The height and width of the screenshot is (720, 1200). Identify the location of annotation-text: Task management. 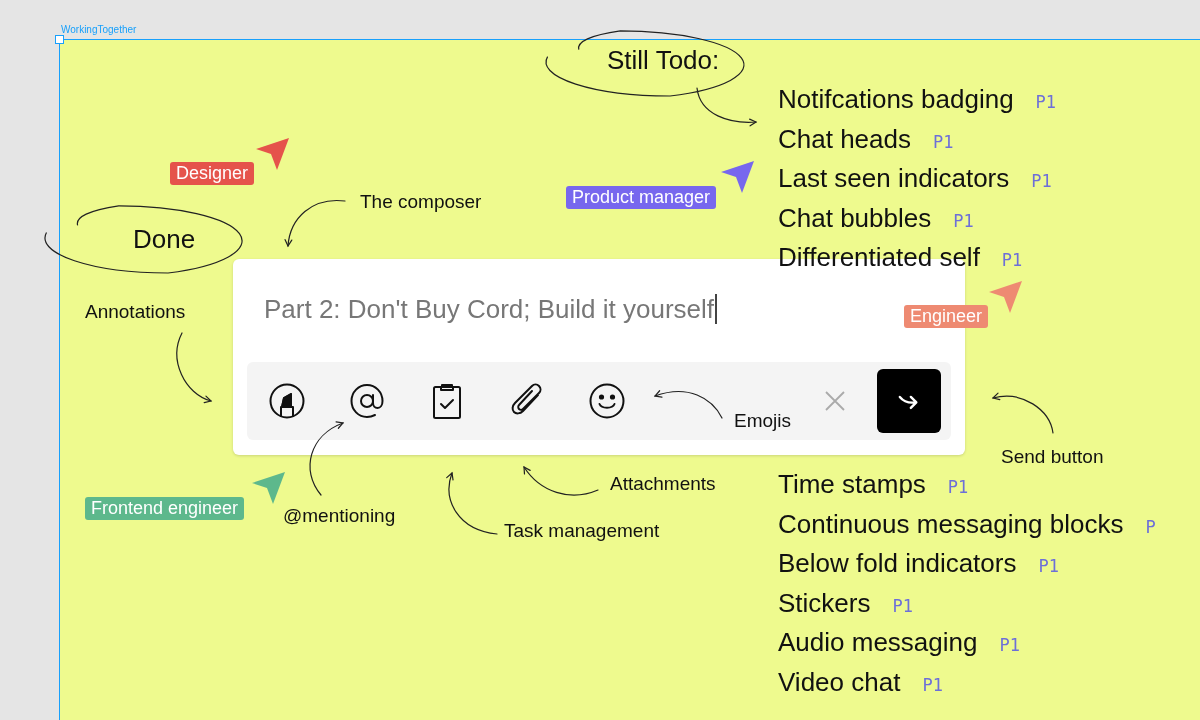
(582, 531).